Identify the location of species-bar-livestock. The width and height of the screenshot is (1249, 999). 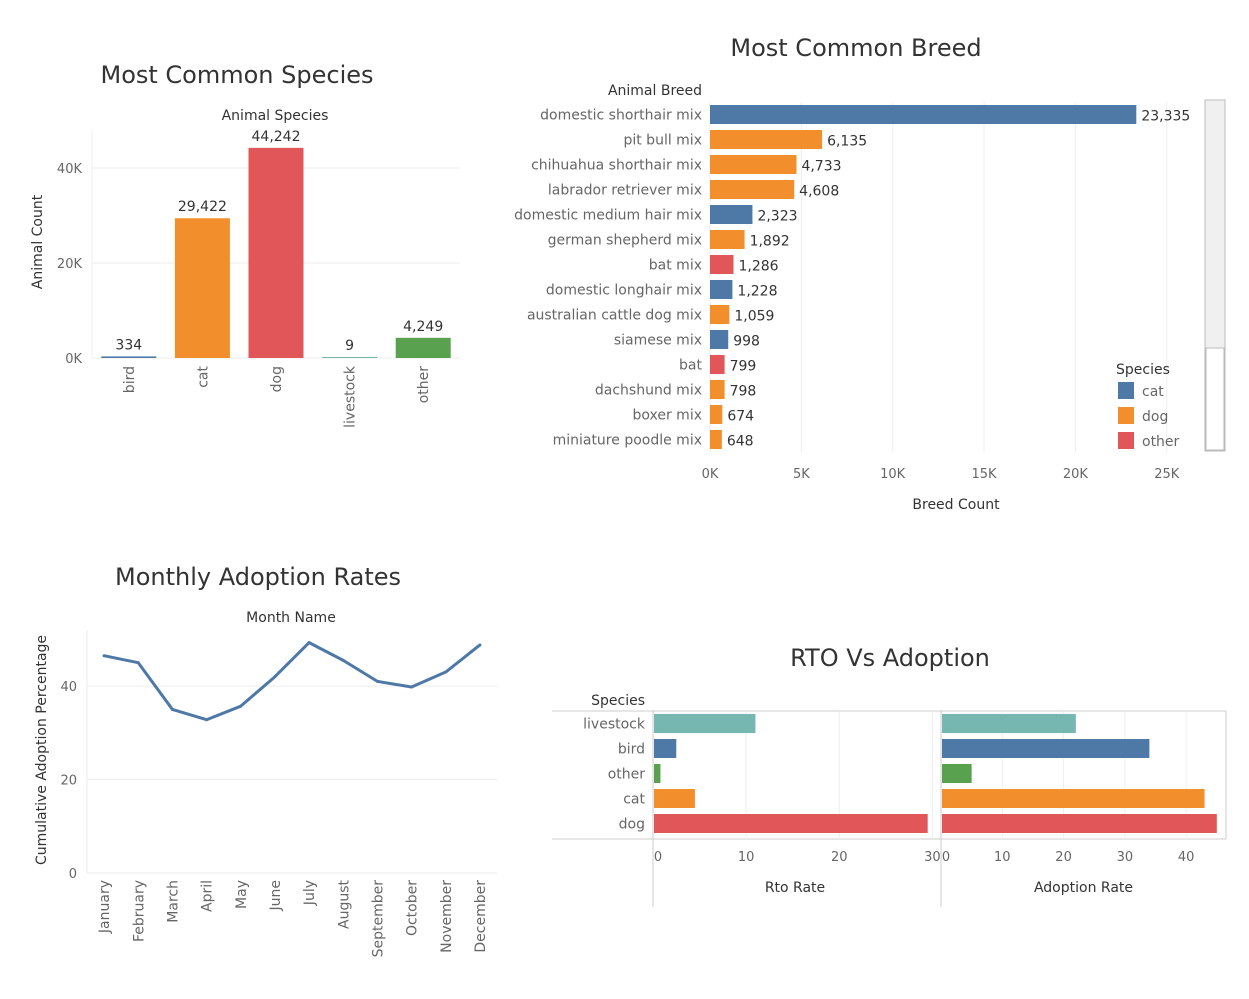
(350, 357).